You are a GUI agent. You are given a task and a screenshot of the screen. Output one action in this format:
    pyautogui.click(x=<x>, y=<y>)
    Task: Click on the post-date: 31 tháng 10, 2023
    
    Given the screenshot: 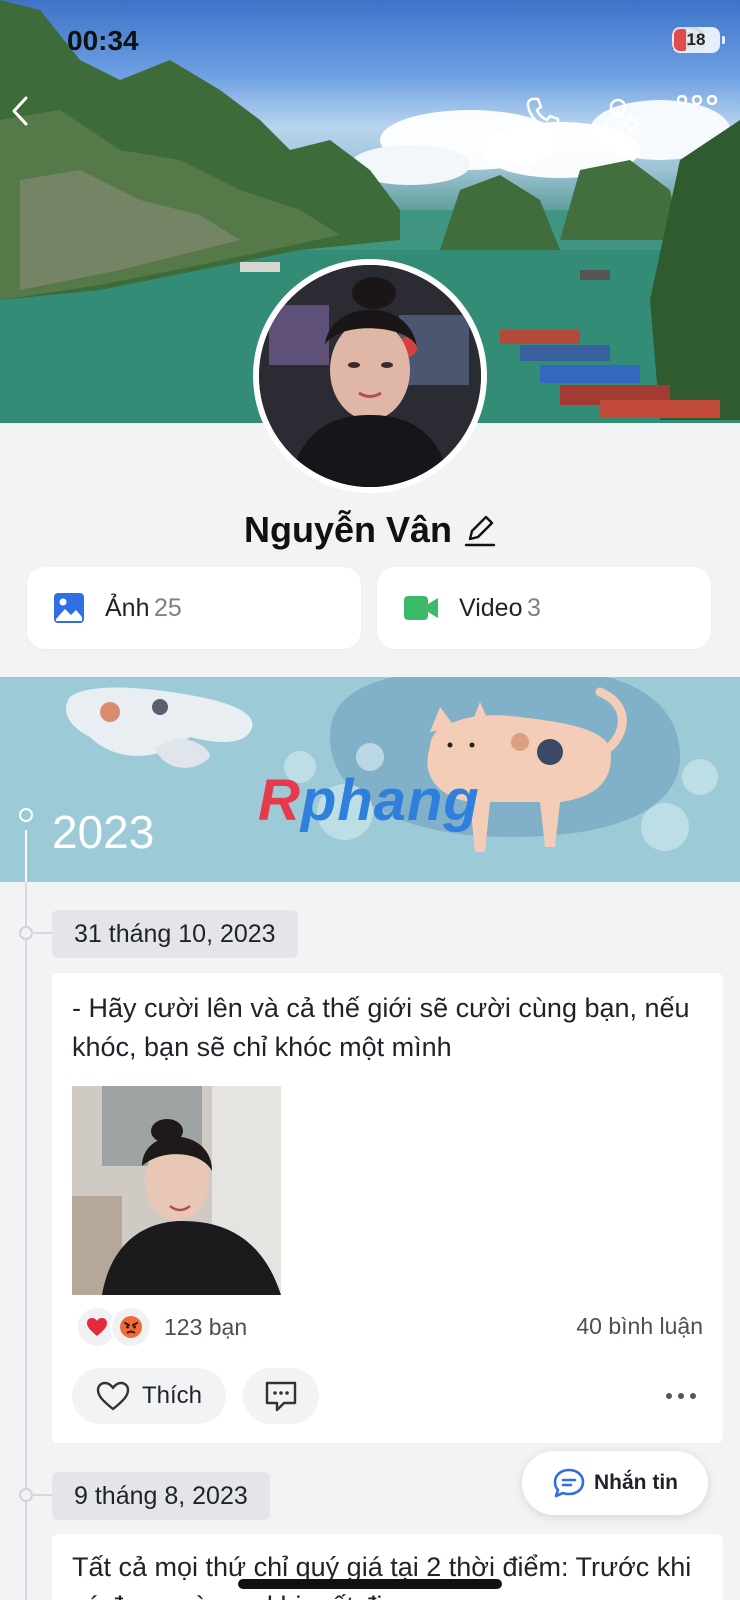 What is the action you would take?
    pyautogui.click(x=175, y=934)
    